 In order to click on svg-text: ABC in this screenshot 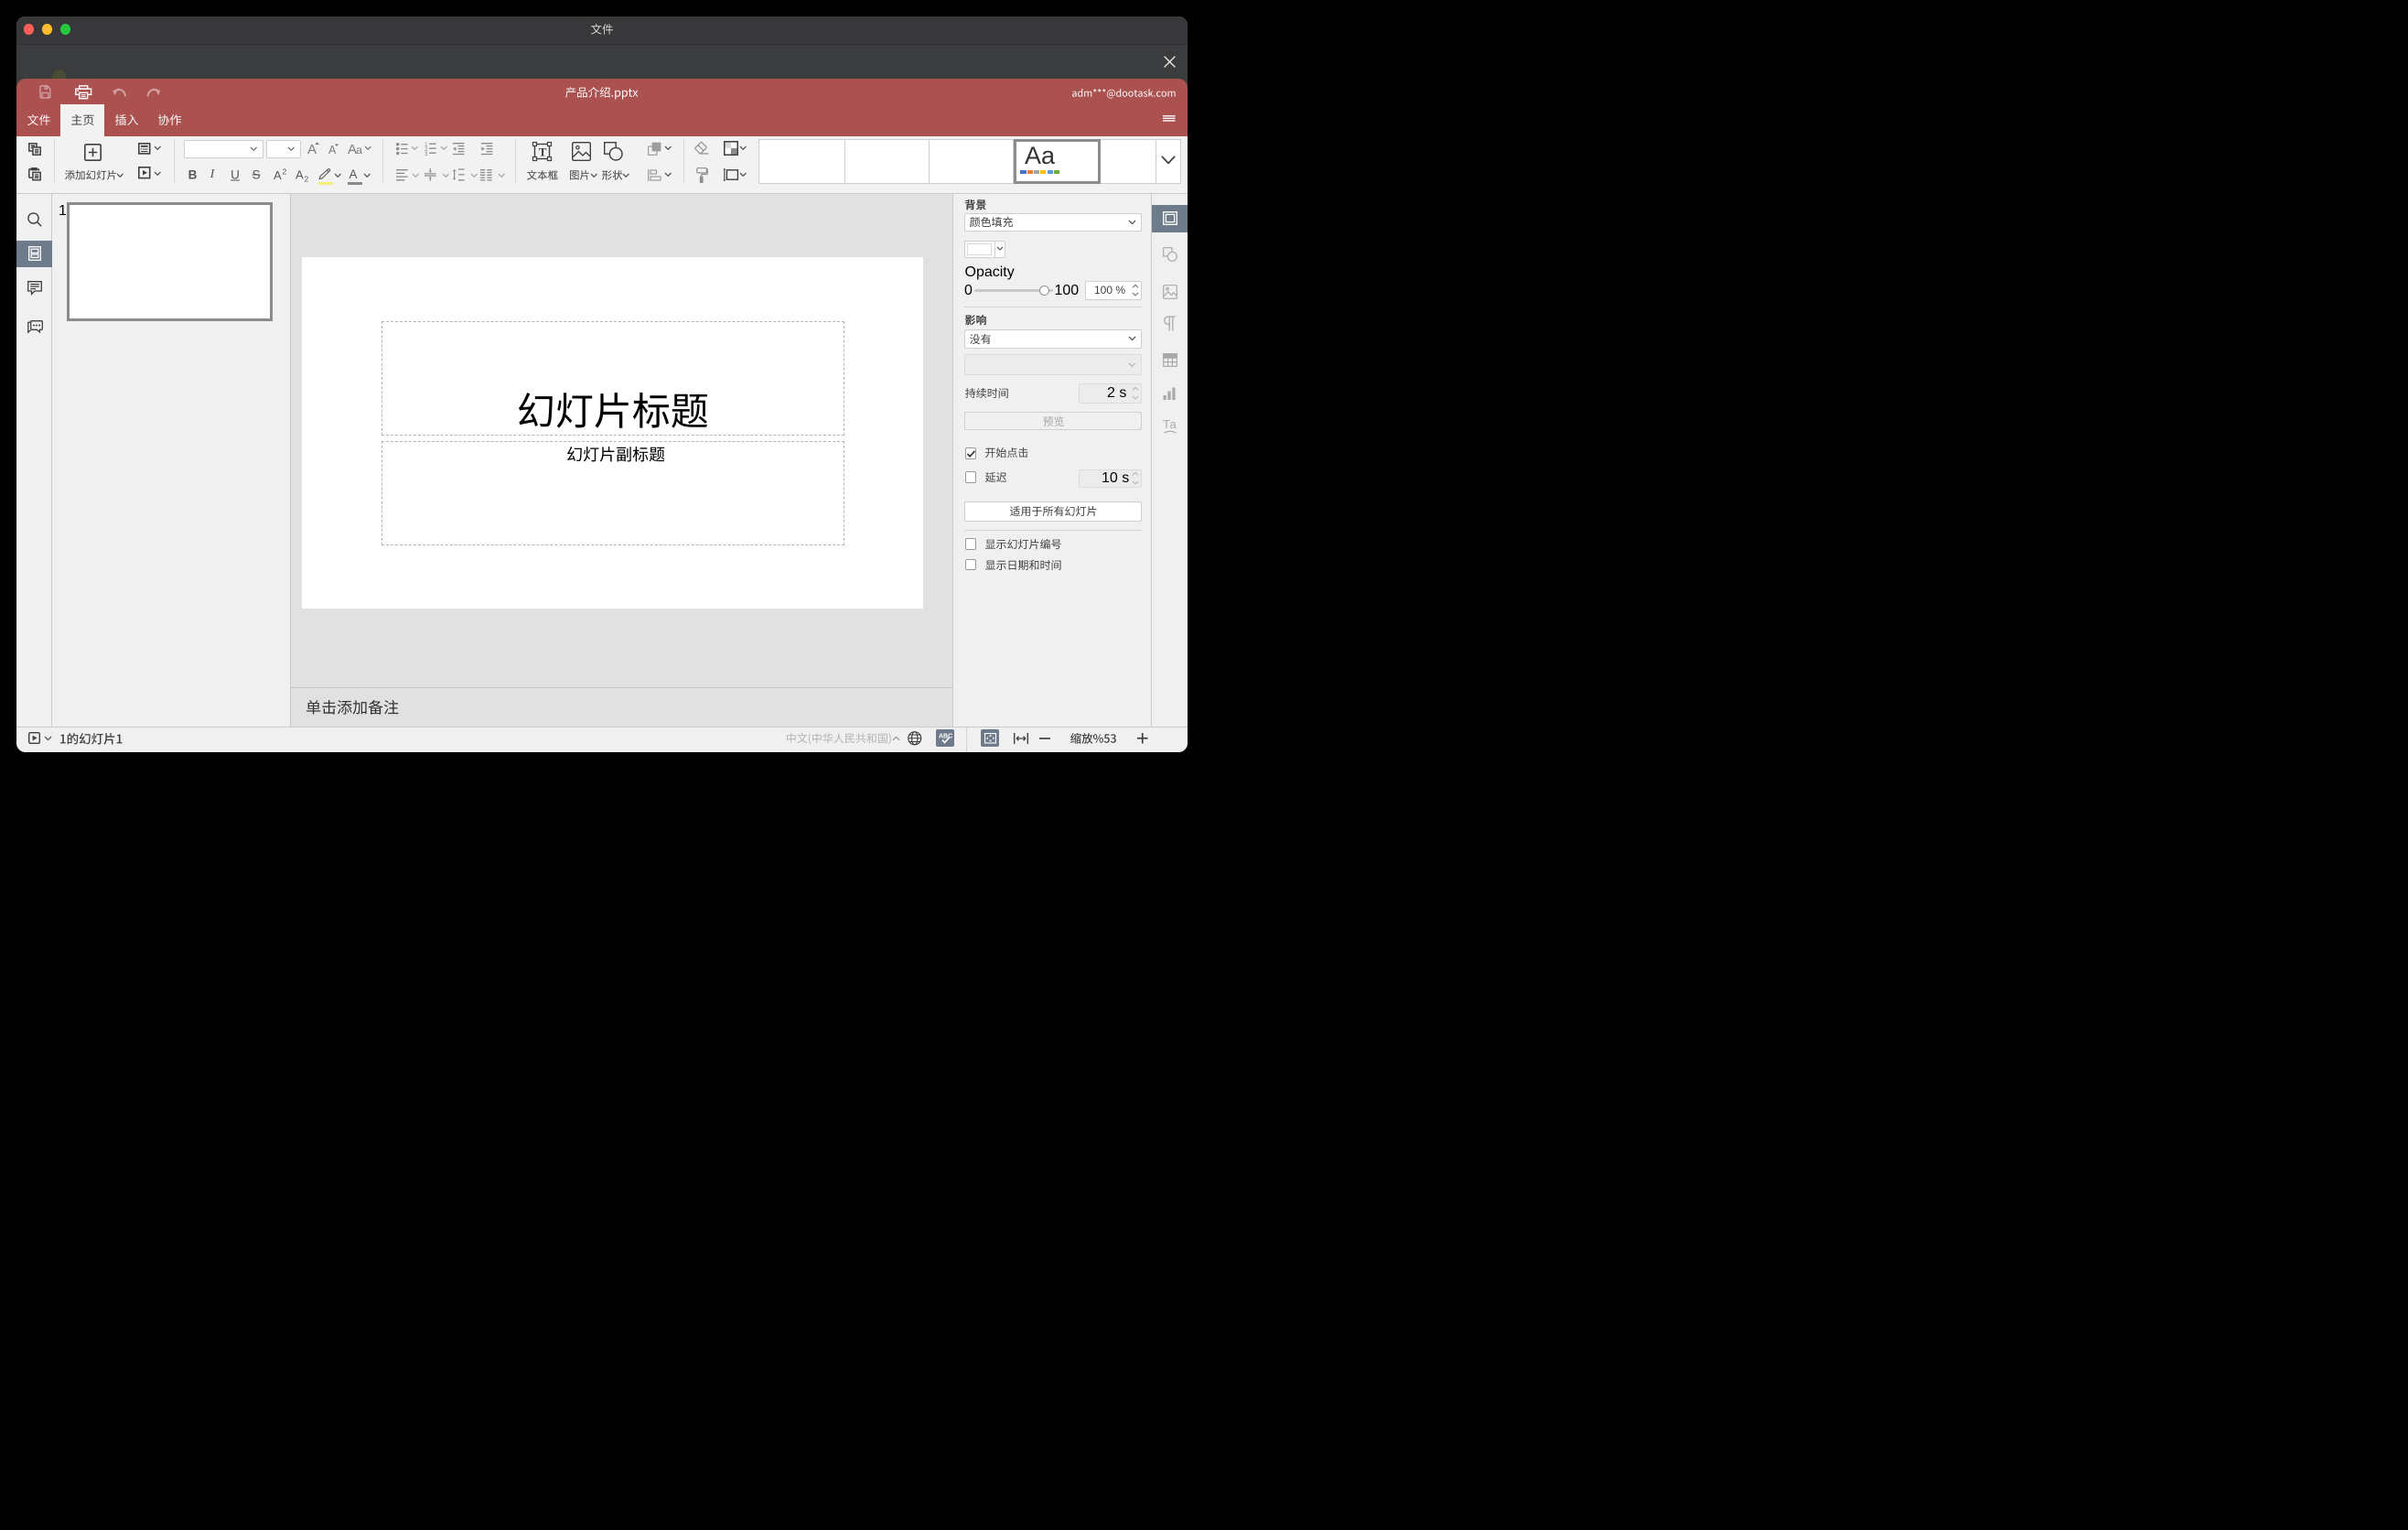, I will do `click(945, 737)`.